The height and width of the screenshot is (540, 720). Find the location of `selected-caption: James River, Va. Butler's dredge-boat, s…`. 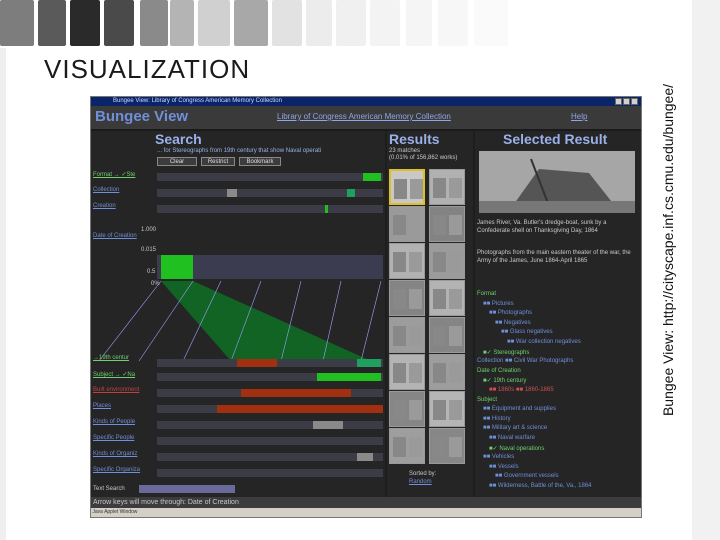

selected-caption: James River, Va. Butler's dredge-boat, s… is located at coordinates (542, 227).